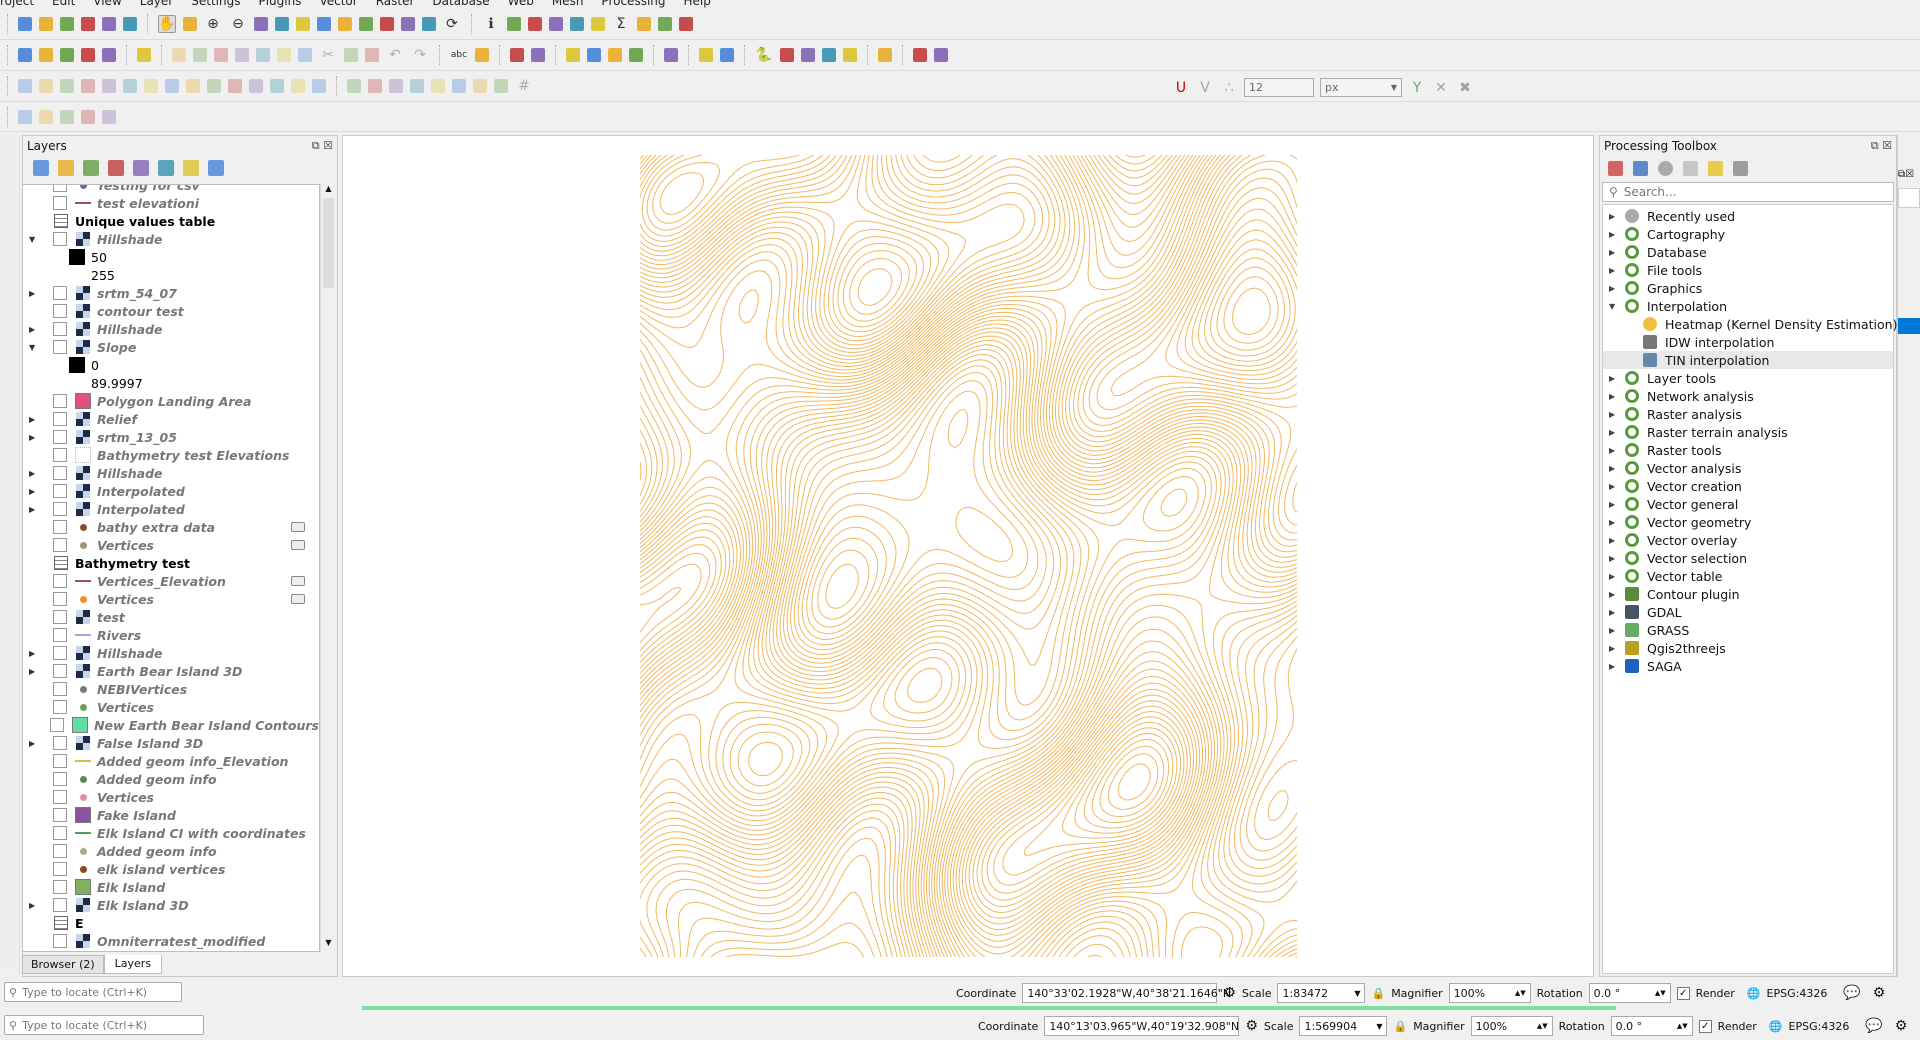 This screenshot has height=1040, width=1920. Describe the element at coordinates (1748, 270) in the screenshot. I see `provider-group: ▶ File tools` at that location.